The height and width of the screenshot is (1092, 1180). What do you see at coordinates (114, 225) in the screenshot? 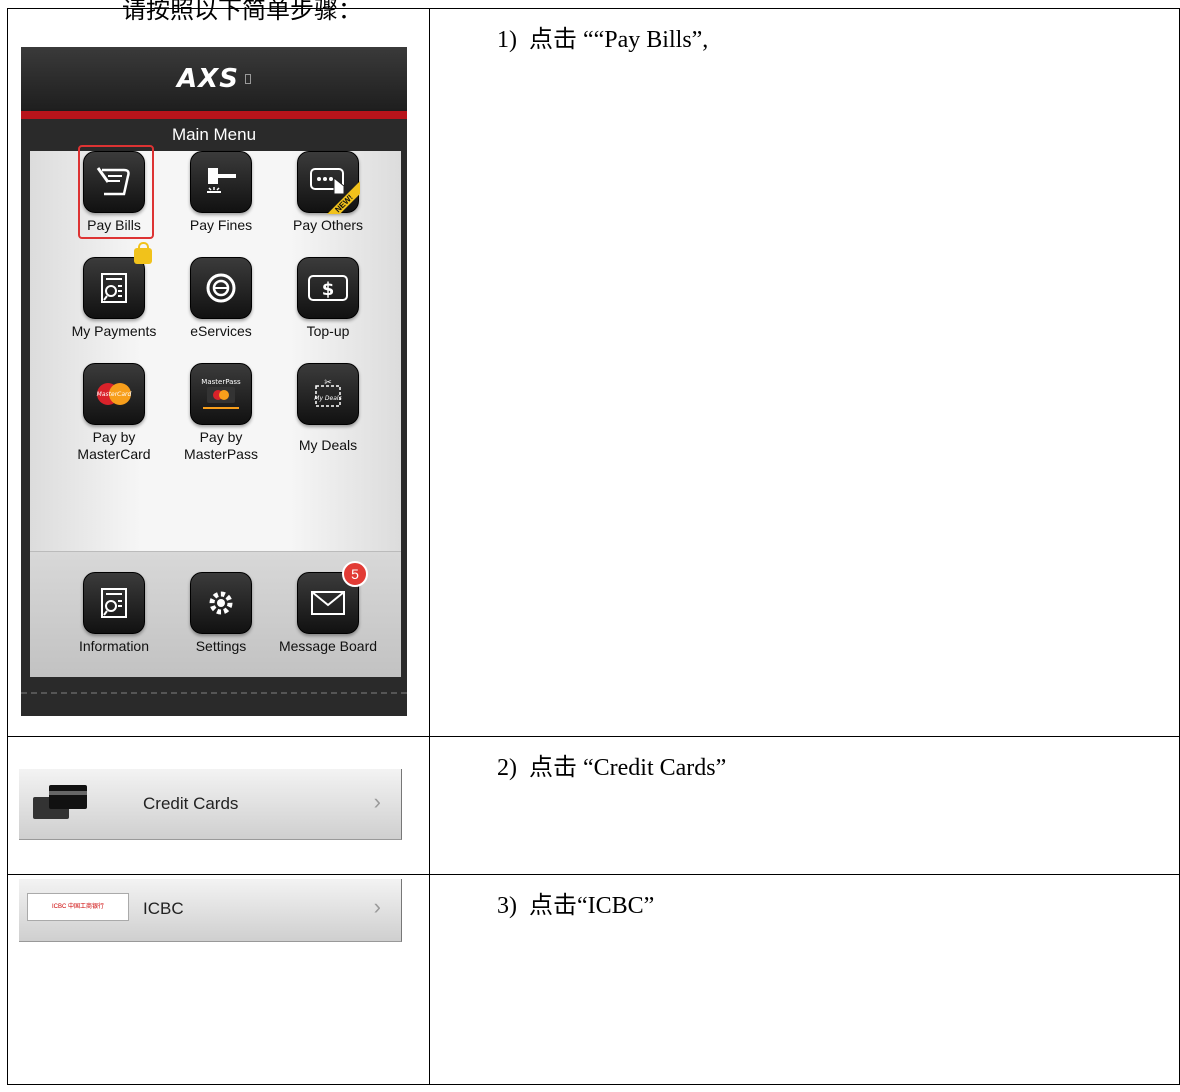
I see `menu-label: Pay Bills` at bounding box center [114, 225].